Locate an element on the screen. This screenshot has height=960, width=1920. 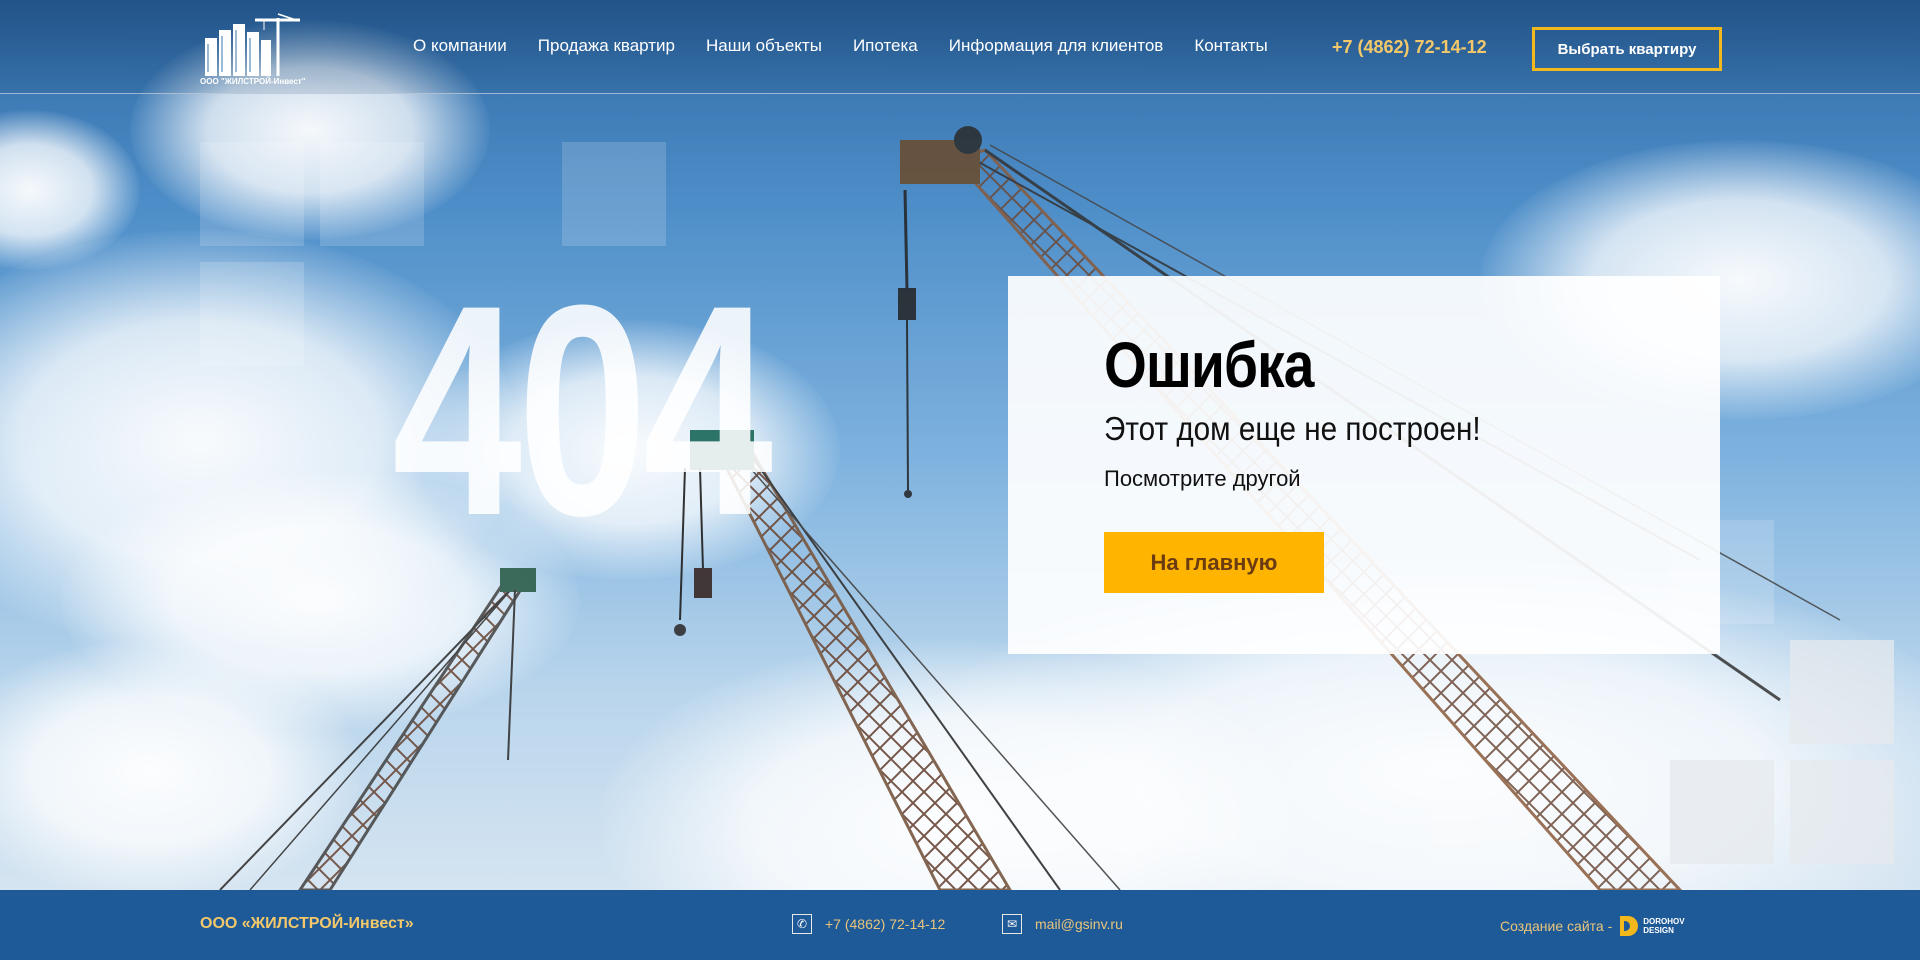
footer-email-text: mail@gsinv.ru is located at coordinates (1079, 924).